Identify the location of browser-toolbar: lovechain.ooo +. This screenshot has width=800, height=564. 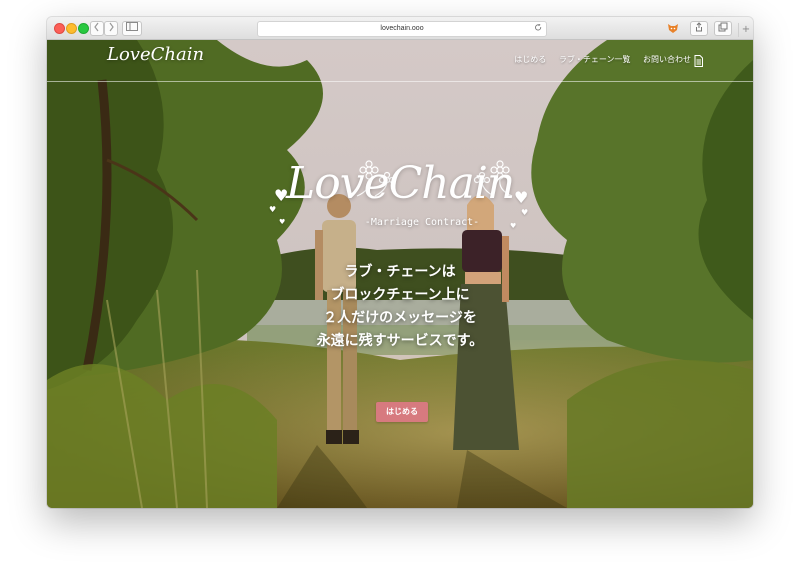
(400, 28).